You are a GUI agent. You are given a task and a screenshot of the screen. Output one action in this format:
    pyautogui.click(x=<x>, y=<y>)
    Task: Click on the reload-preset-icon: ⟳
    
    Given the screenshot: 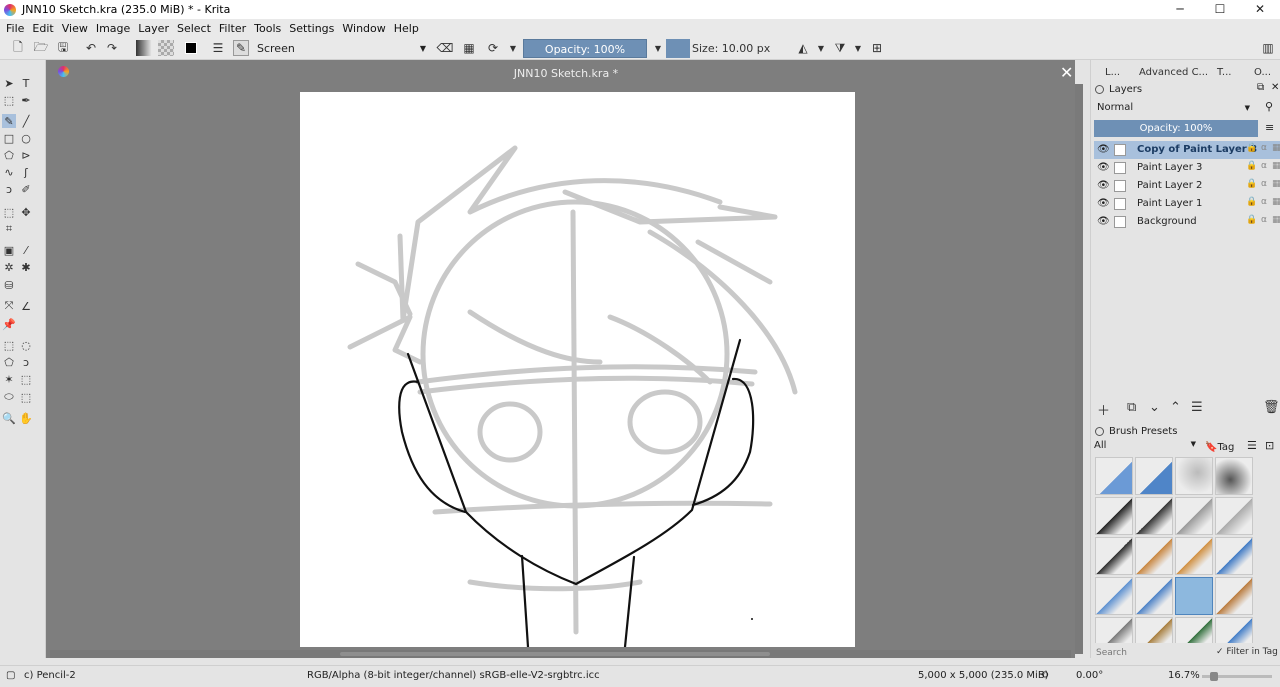 What is the action you would take?
    pyautogui.click(x=493, y=48)
    